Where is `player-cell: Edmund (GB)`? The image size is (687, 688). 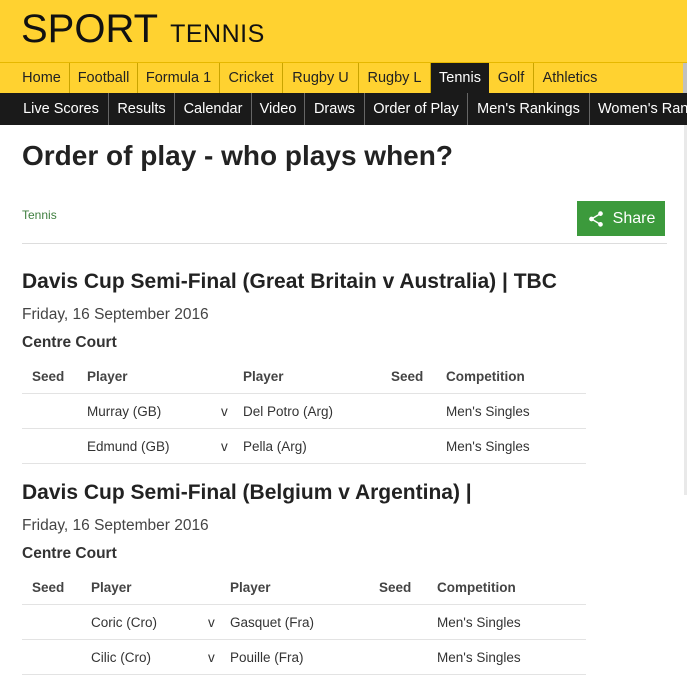
player-cell: Edmund (GB) is located at coordinates (128, 446).